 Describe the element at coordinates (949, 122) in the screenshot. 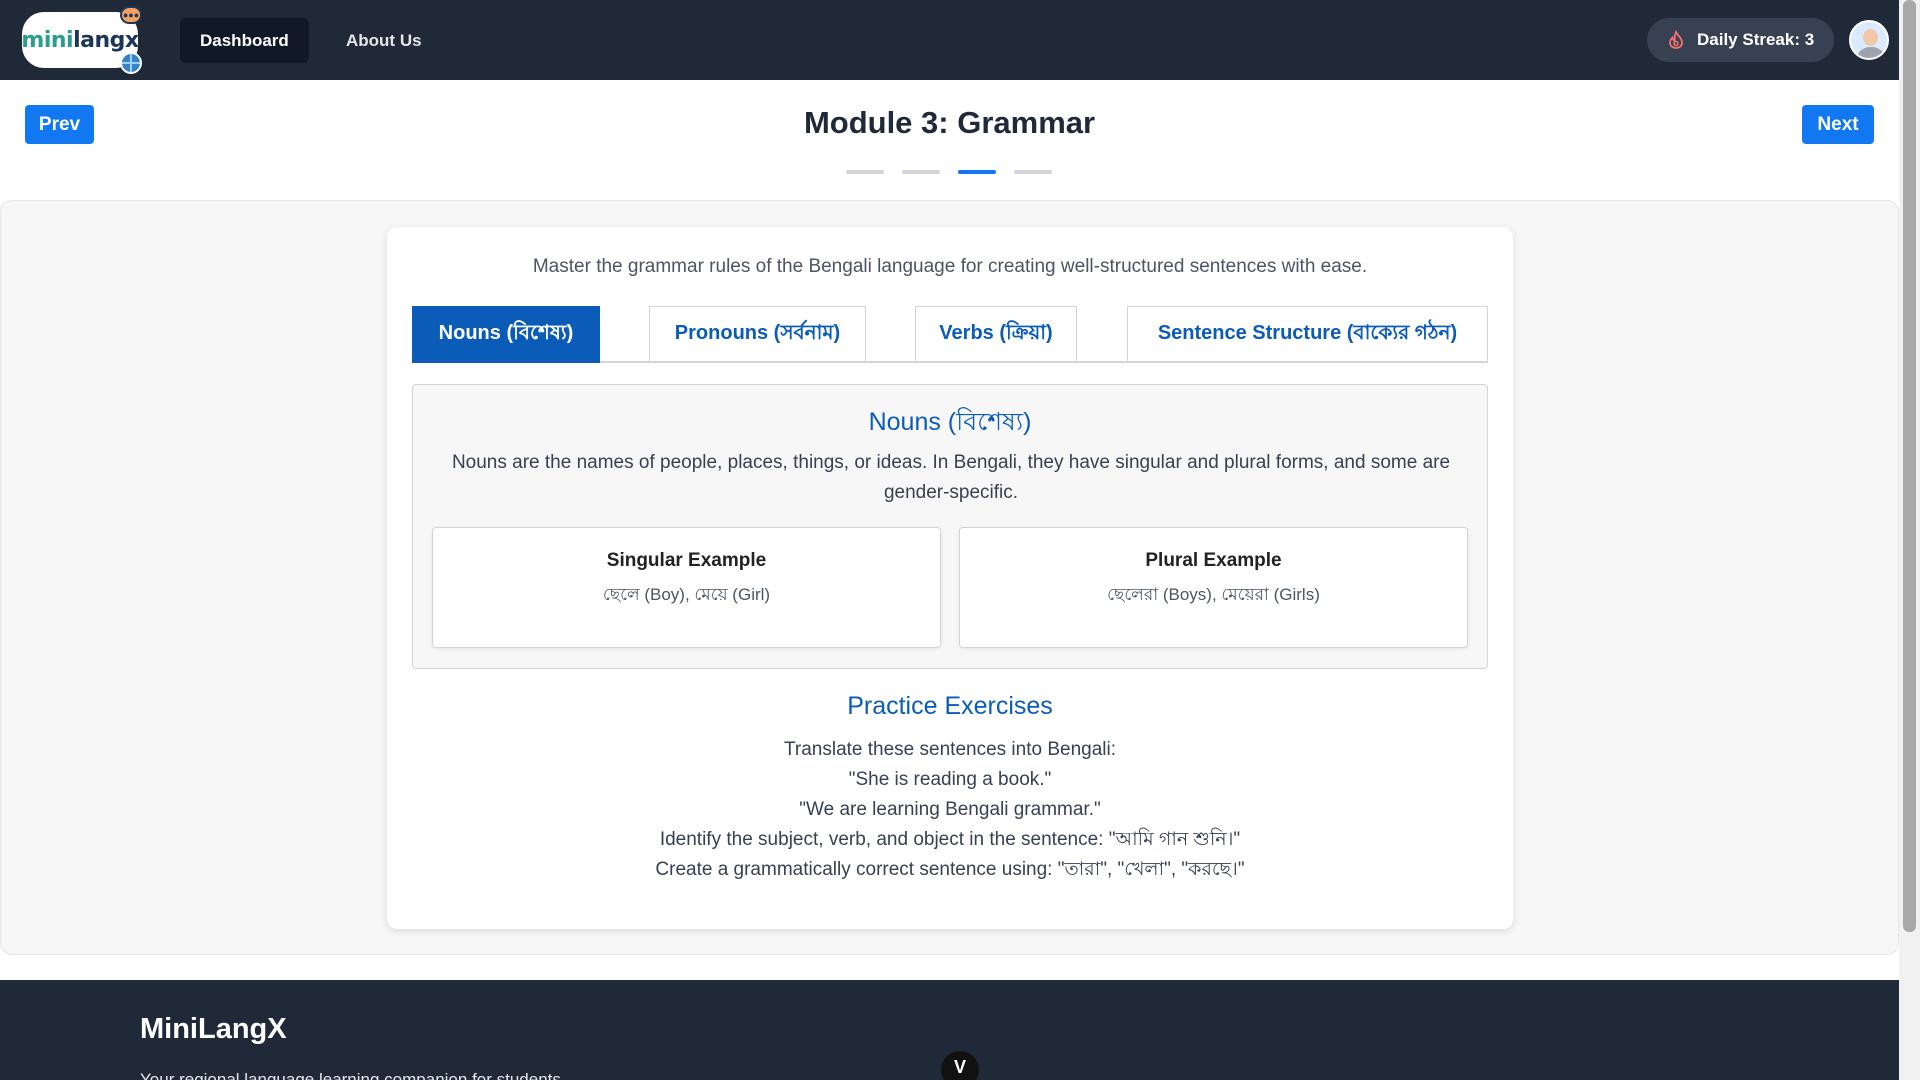

I see `module-title: Module 3: Grammar` at that location.